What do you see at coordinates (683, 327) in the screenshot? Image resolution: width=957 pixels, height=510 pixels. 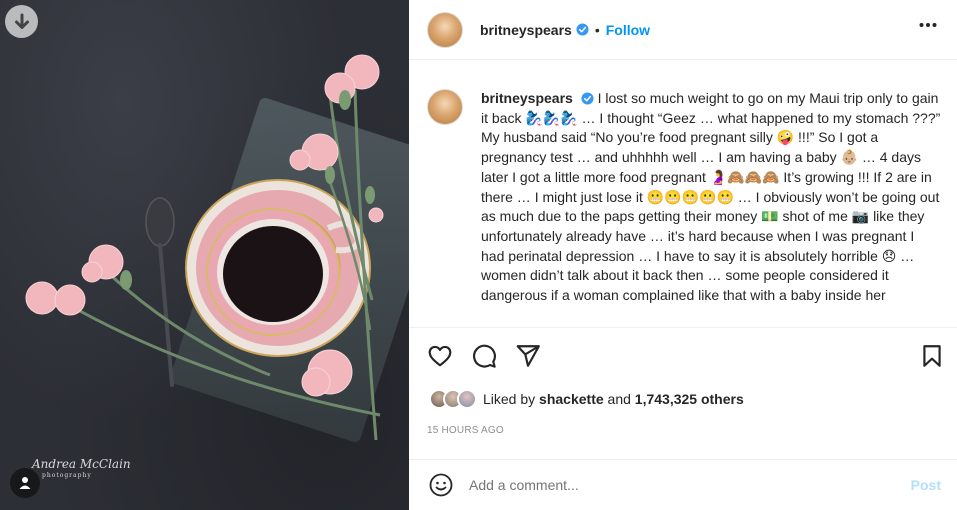 I see `divider` at bounding box center [683, 327].